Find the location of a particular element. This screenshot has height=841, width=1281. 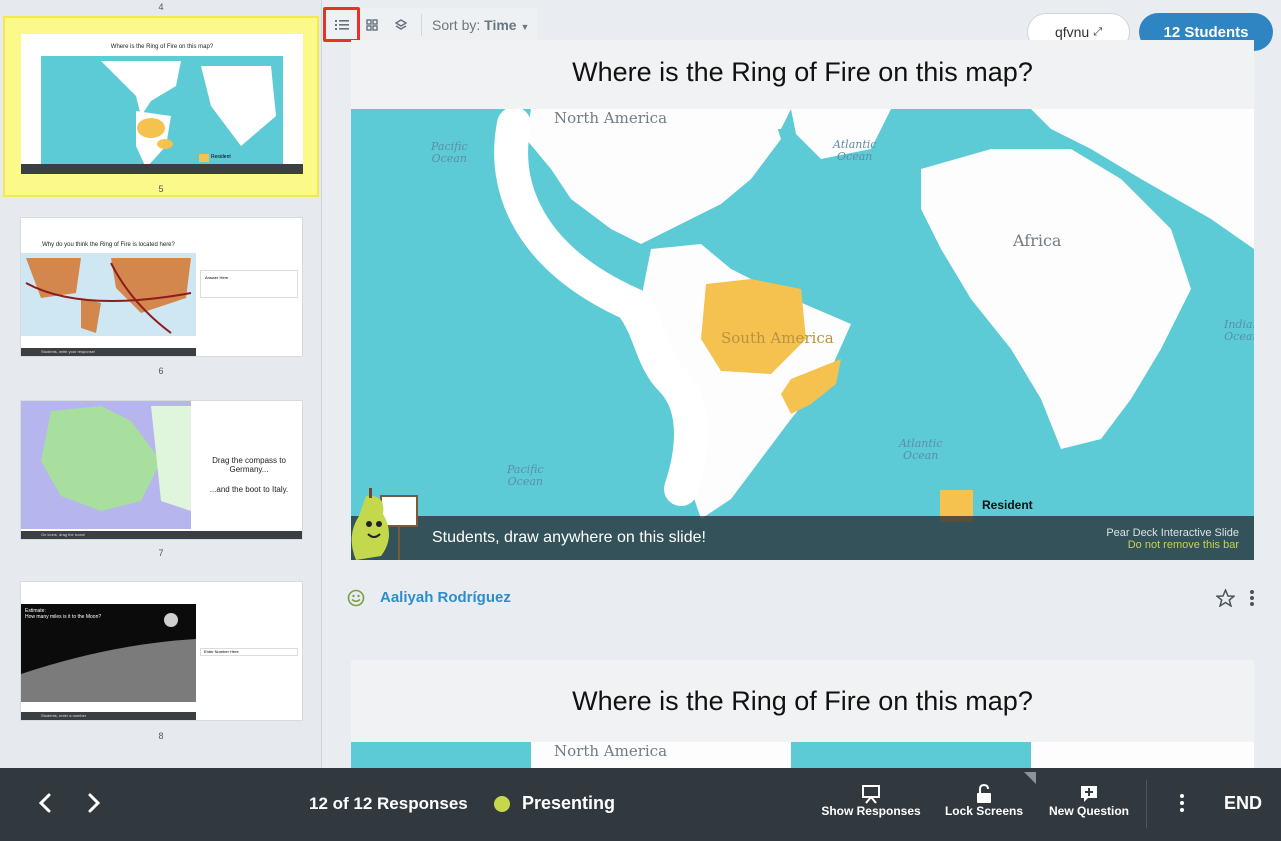

add-question-icon is located at coordinates (1089, 794).